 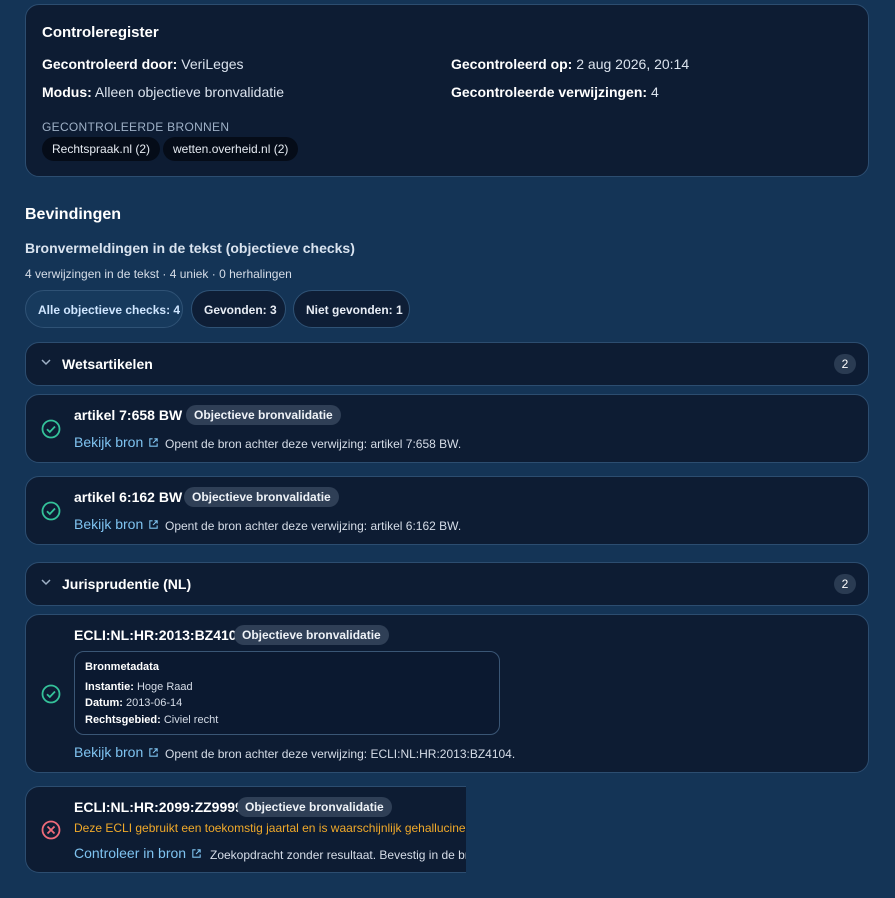 I want to click on metadata-date: Datum: 2013-06-14, so click(x=133, y=703).